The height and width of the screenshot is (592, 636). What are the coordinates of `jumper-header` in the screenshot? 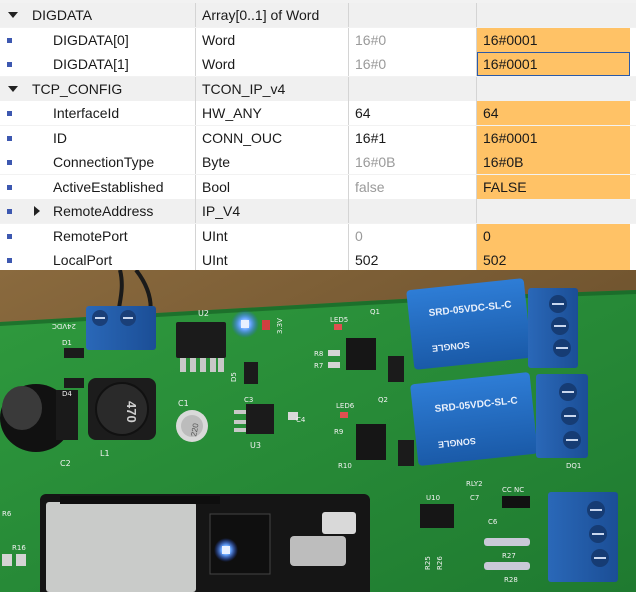 It's located at (516, 502).